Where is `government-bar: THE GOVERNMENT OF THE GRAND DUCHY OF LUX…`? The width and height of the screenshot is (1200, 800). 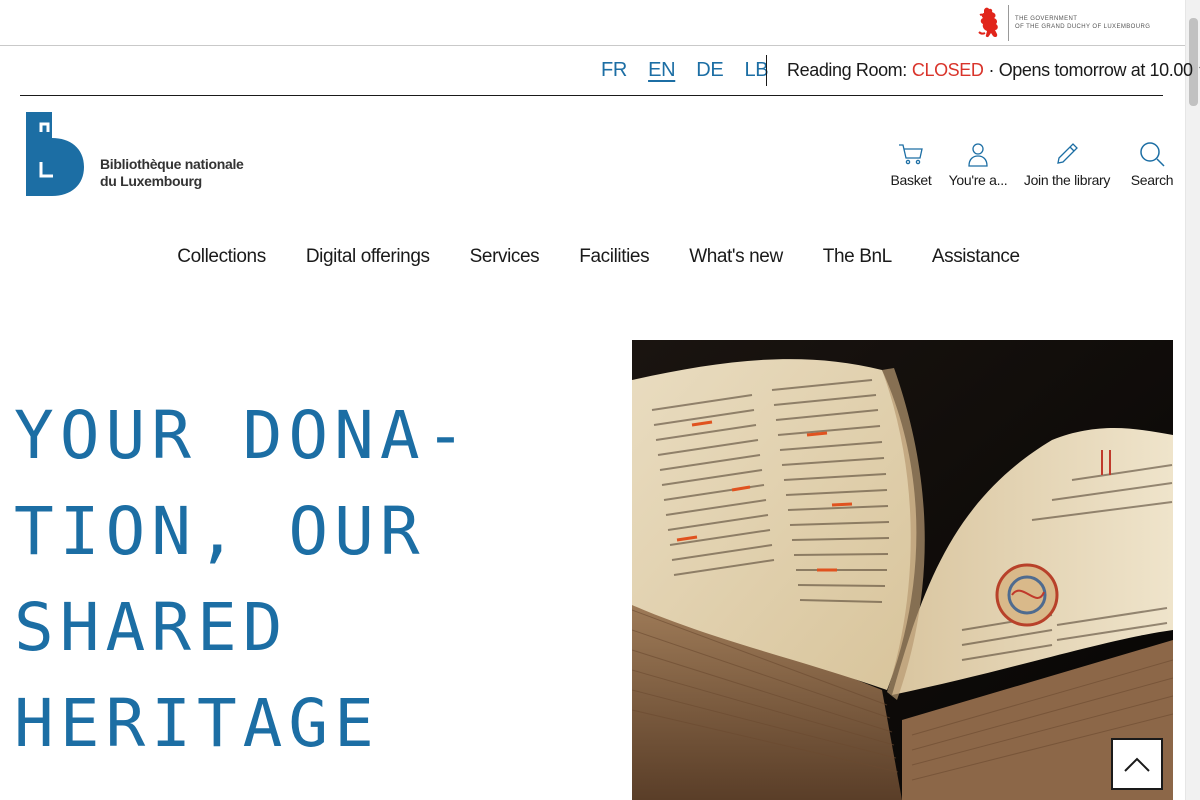 government-bar: THE GOVERNMENT OF THE GRAND DUCHY OF LUX… is located at coordinates (592, 23).